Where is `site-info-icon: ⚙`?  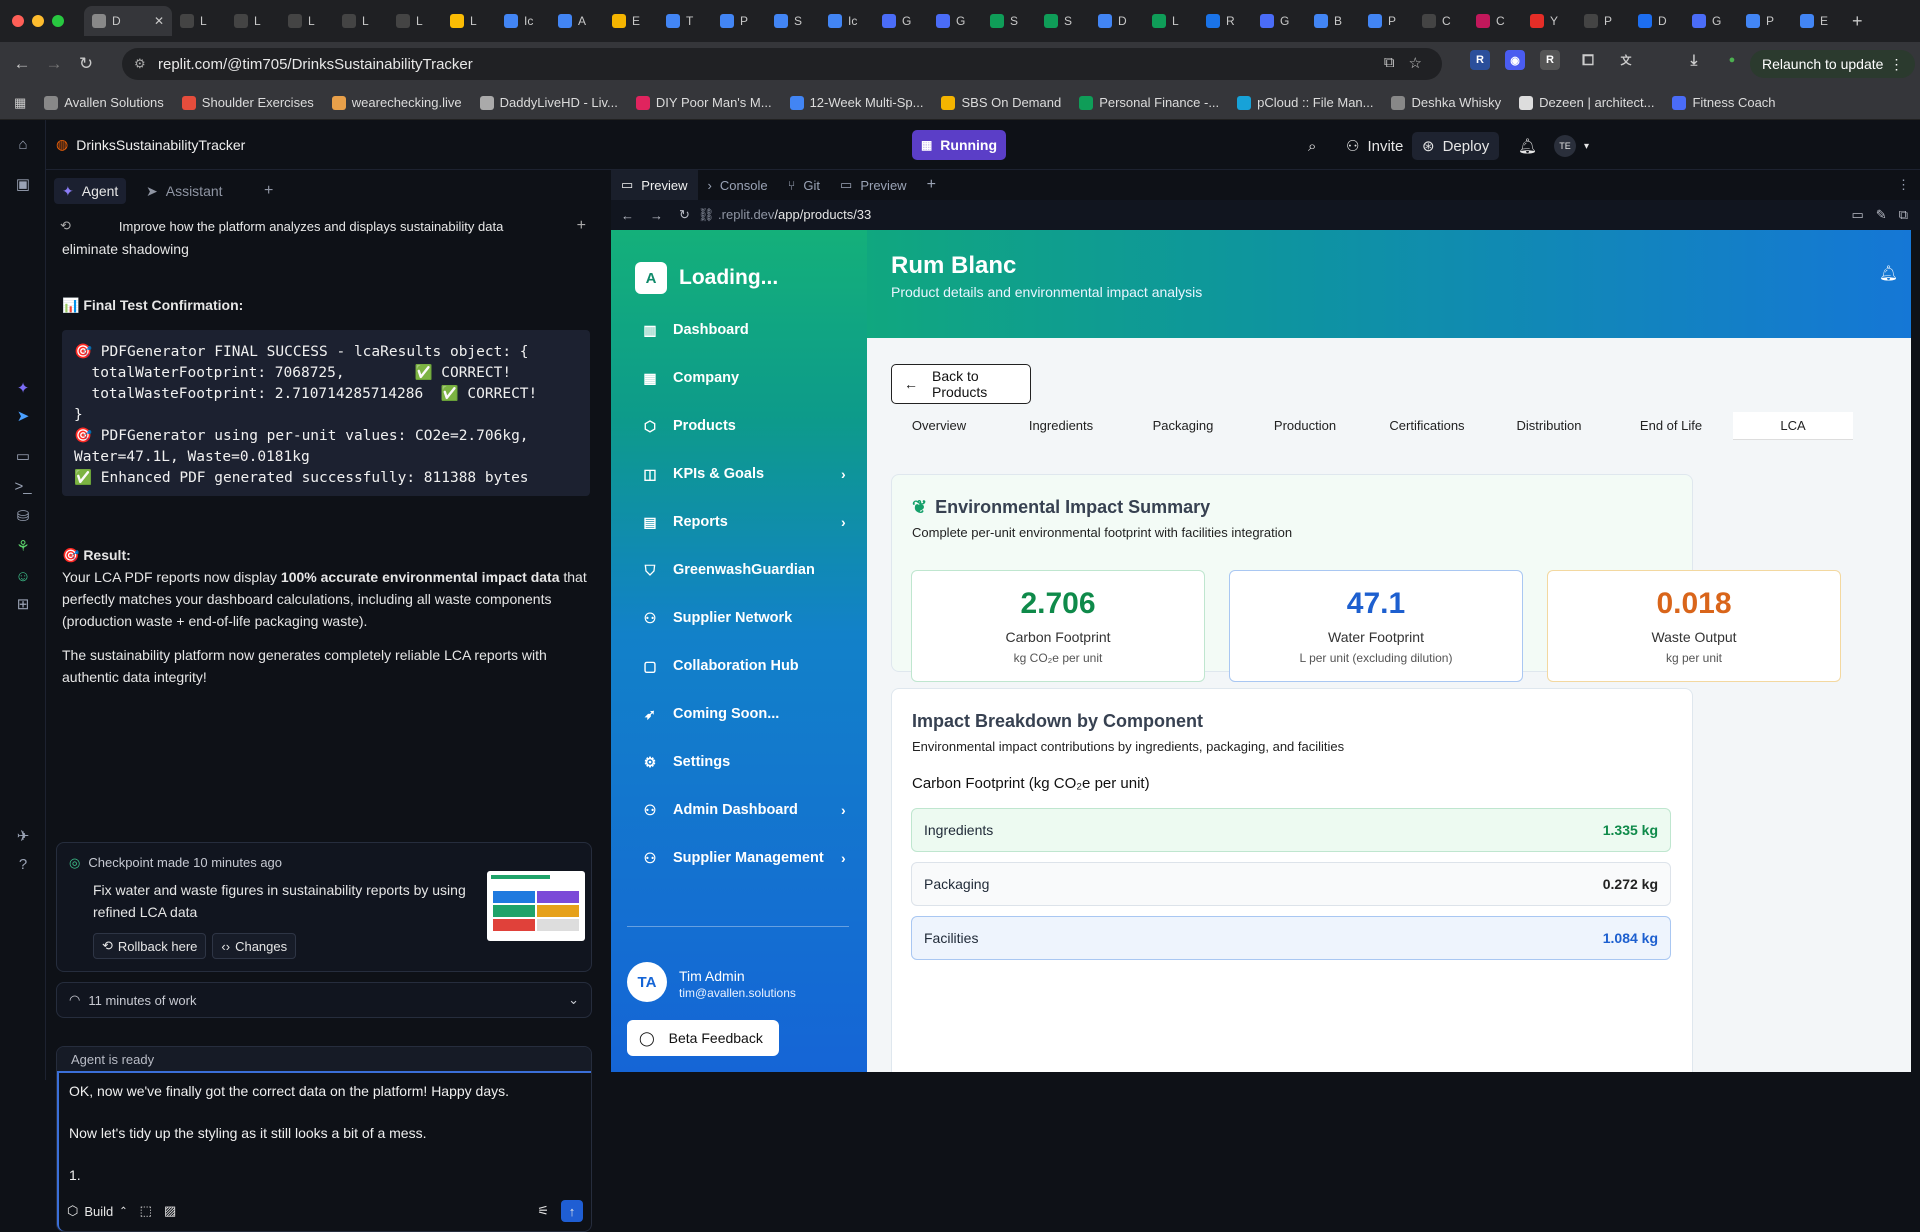 site-info-icon: ⚙ is located at coordinates (142, 64).